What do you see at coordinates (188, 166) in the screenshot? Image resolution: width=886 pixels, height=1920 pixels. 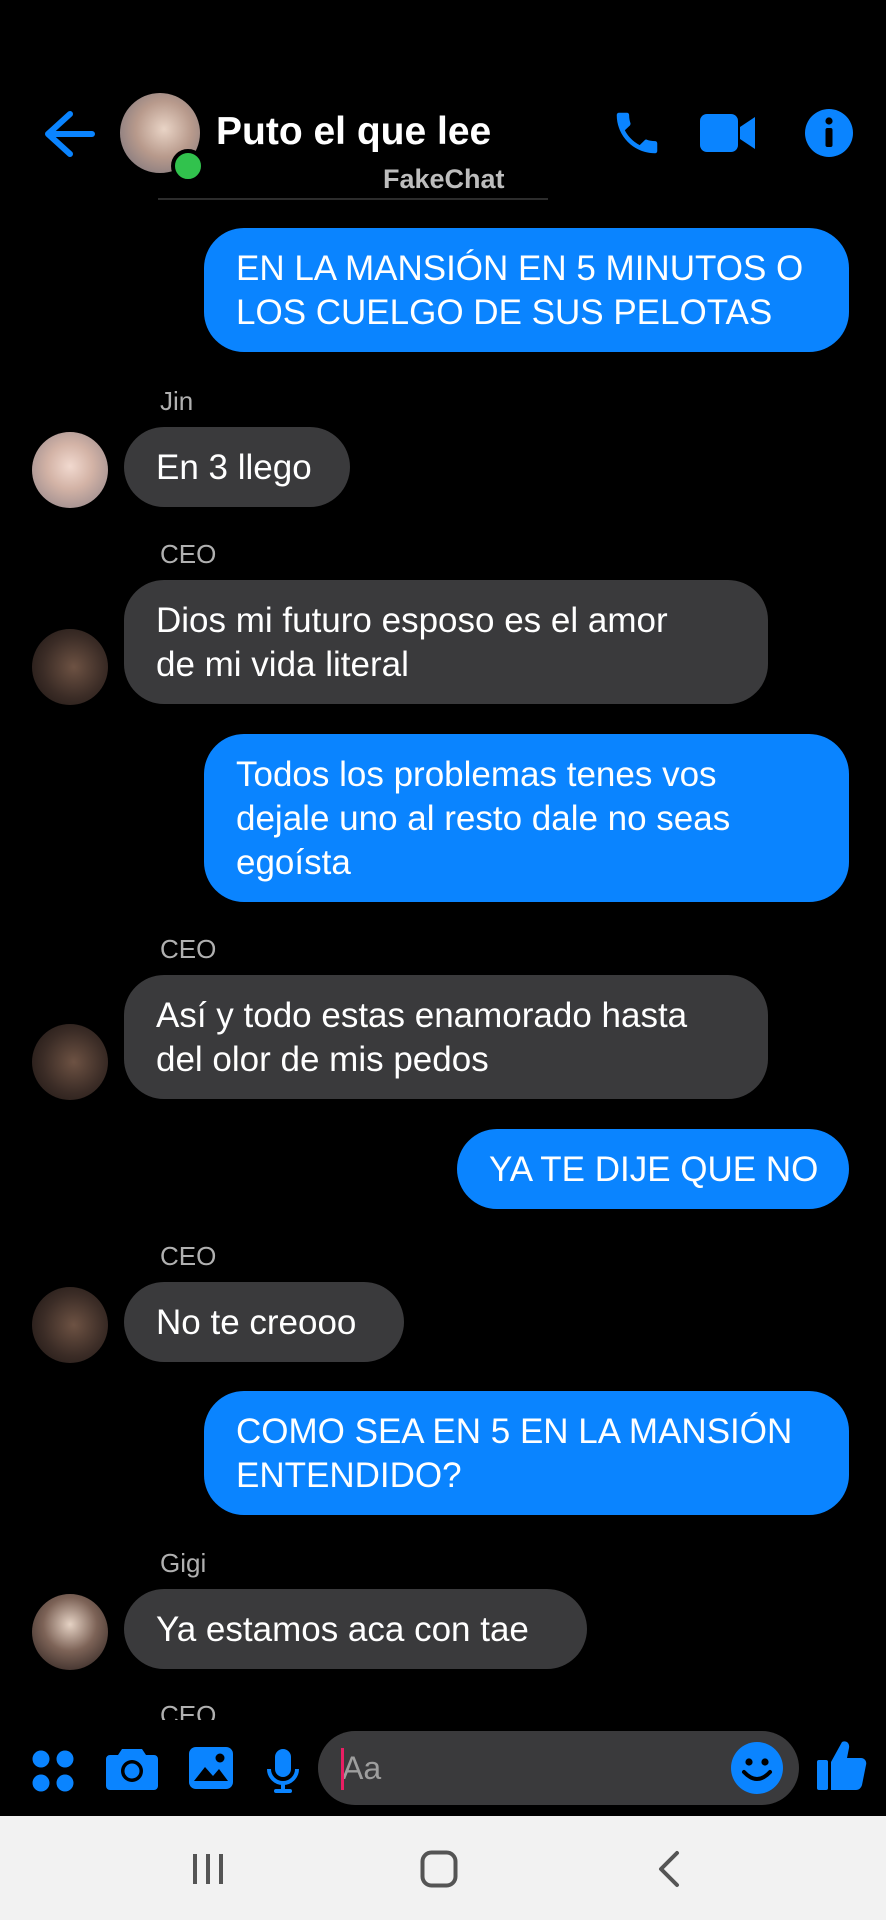 I see `online-status-indicator` at bounding box center [188, 166].